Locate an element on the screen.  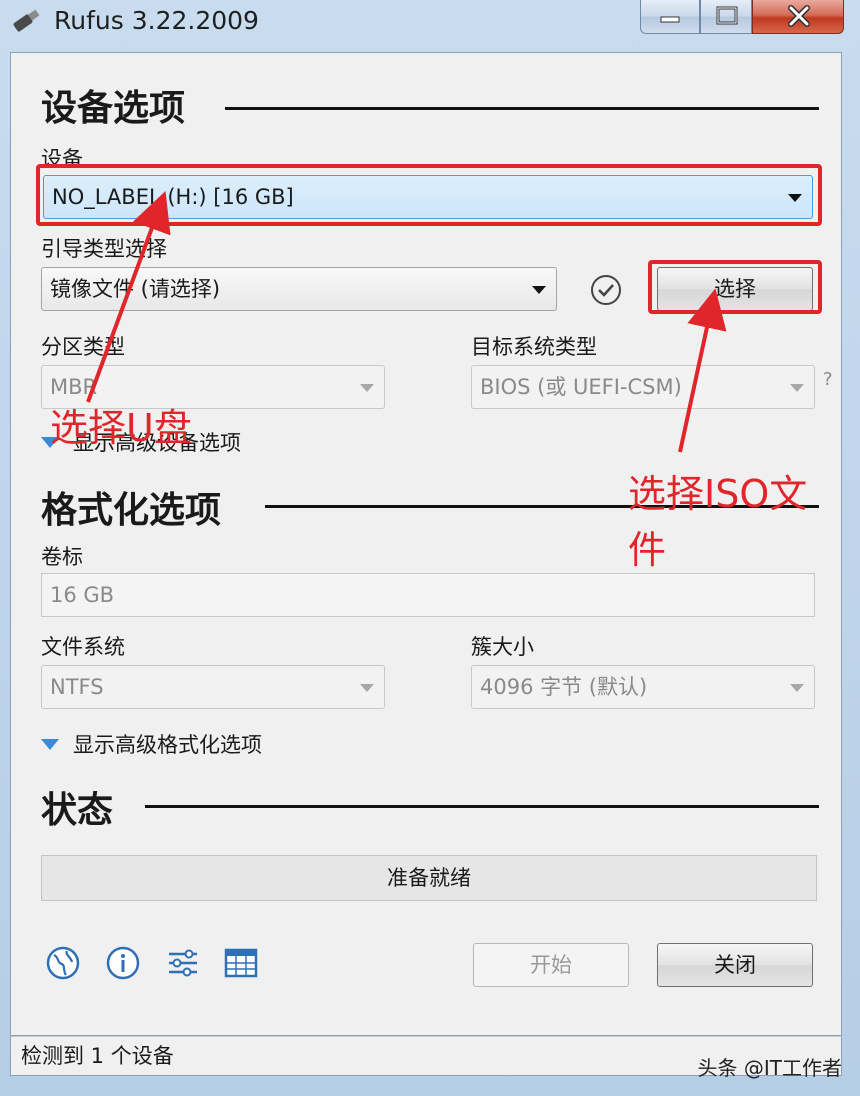
device-options-rule is located at coordinates (522, 108).